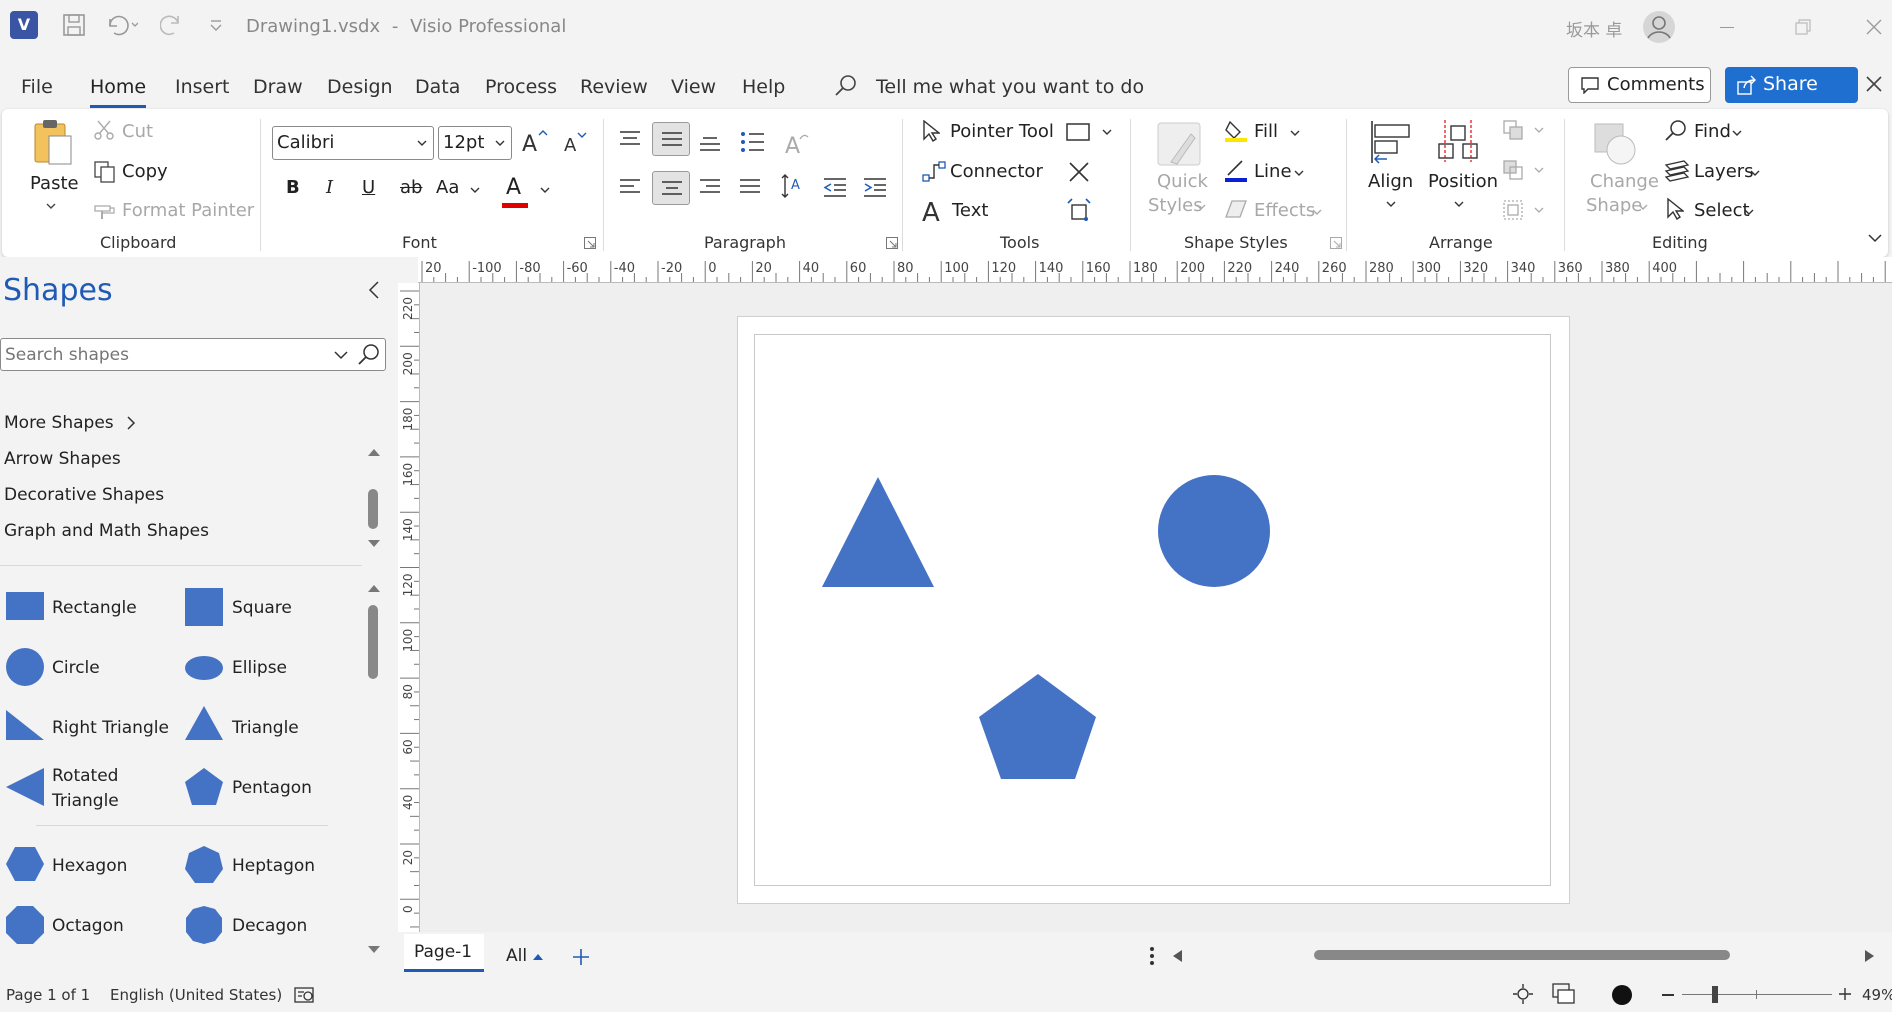 The width and height of the screenshot is (1892, 1012). I want to click on tab-draw: Draw, so click(278, 87).